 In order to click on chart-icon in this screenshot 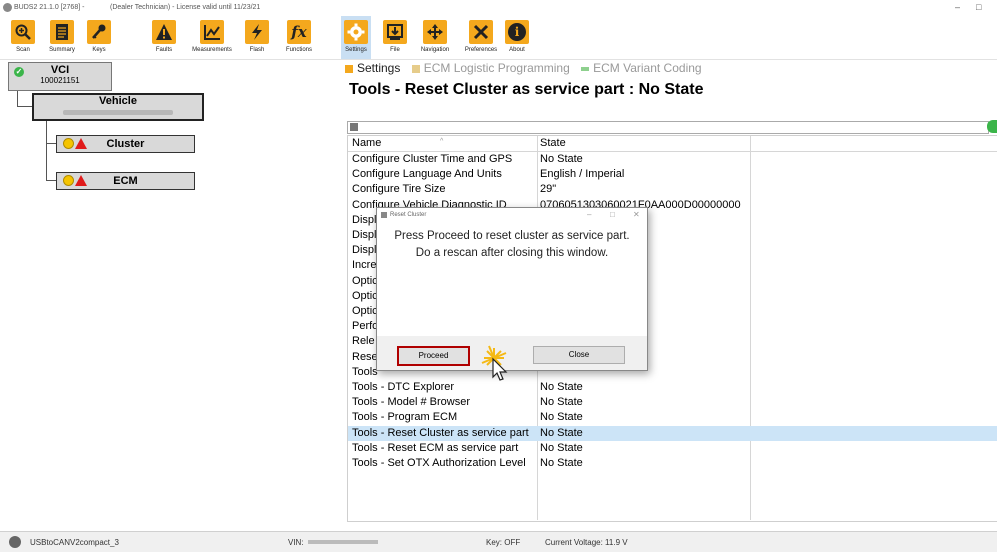, I will do `click(212, 32)`.